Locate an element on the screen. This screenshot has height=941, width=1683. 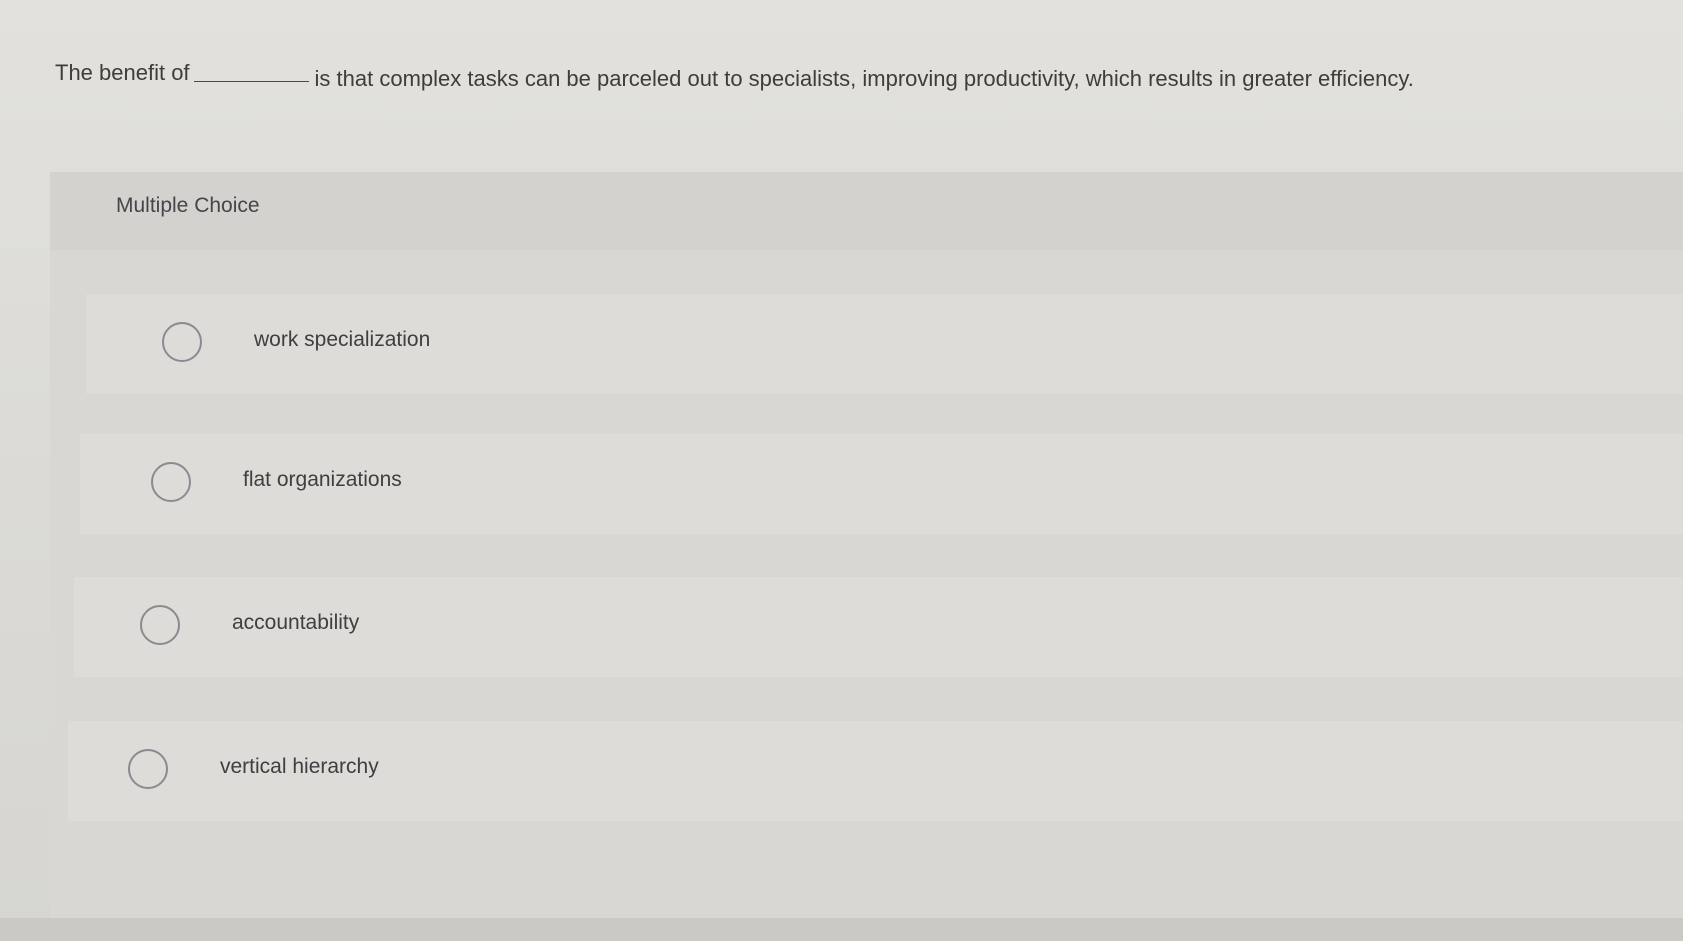
option-accountability: accountability is located at coordinates (878, 627).